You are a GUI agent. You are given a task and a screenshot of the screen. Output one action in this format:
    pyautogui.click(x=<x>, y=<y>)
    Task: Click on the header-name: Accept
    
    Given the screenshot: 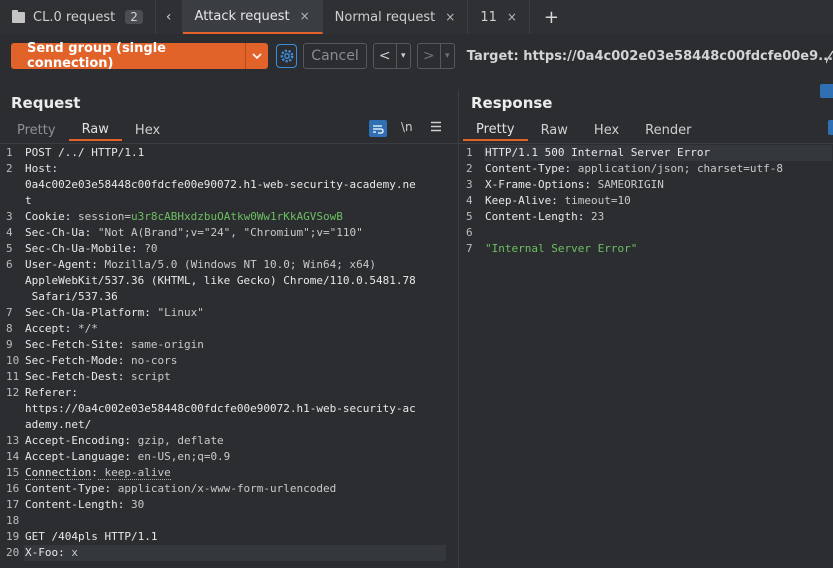 What is the action you would take?
    pyautogui.click(x=45, y=328)
    